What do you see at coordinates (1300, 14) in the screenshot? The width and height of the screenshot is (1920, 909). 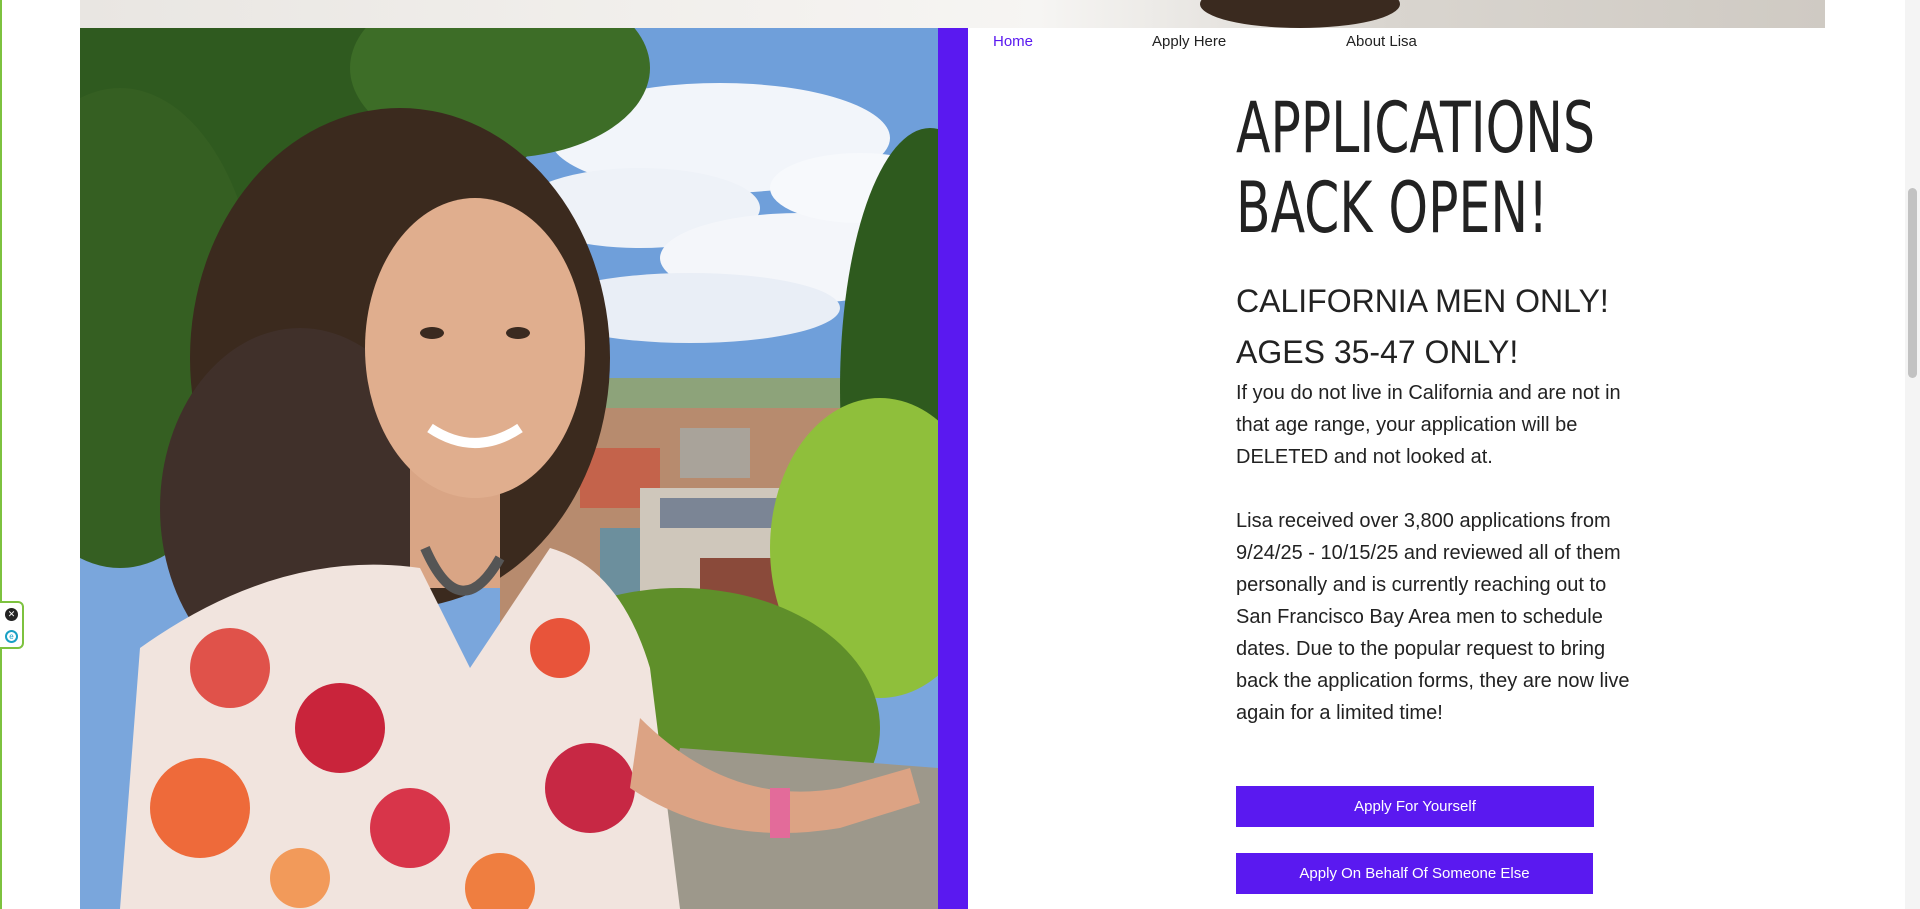 I see `previous-section-image-fragment` at bounding box center [1300, 14].